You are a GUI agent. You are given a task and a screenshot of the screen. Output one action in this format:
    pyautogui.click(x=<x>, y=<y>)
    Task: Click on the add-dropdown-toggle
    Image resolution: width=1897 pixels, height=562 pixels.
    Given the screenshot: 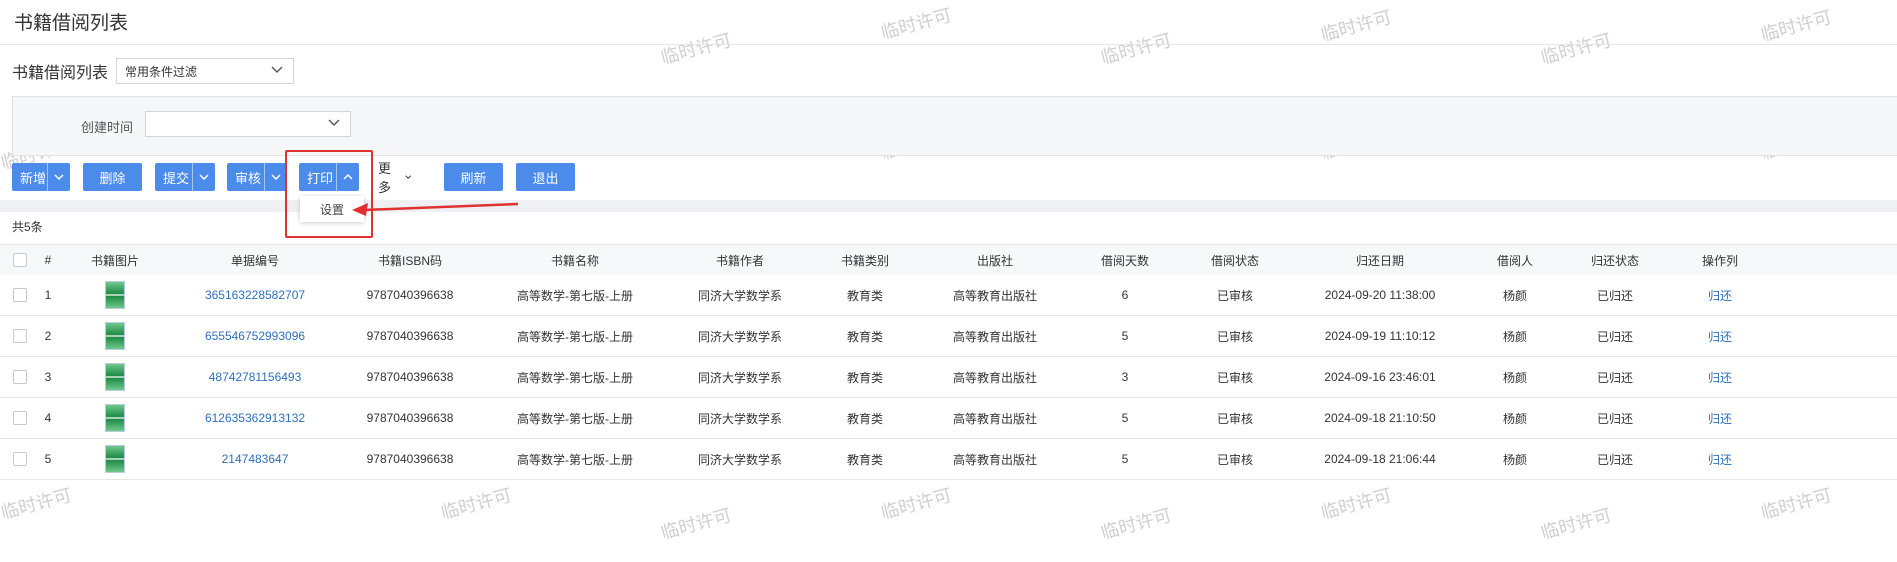 What is the action you would take?
    pyautogui.click(x=58, y=177)
    